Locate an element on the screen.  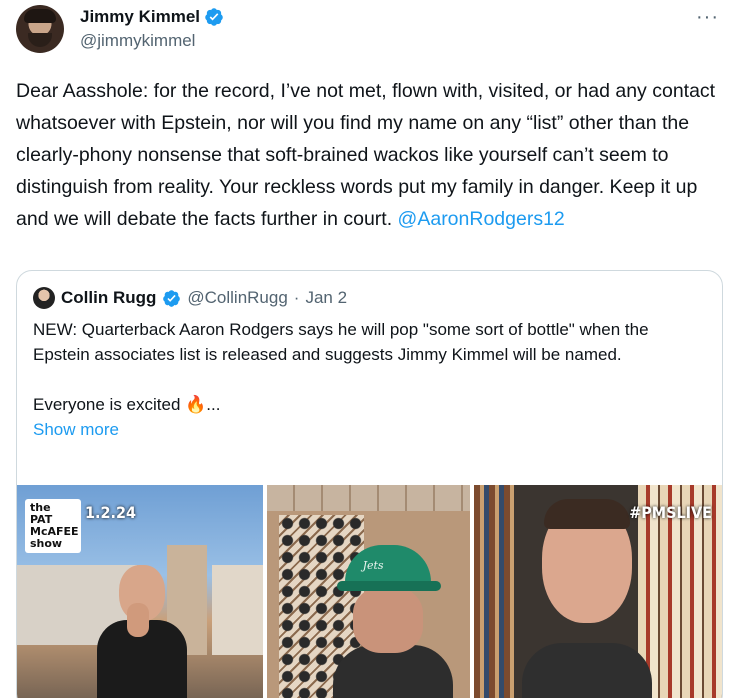
quoted-tweet-header: Collin Rugg @CollinRugg · Jan 2 is located at coordinates (190, 298).